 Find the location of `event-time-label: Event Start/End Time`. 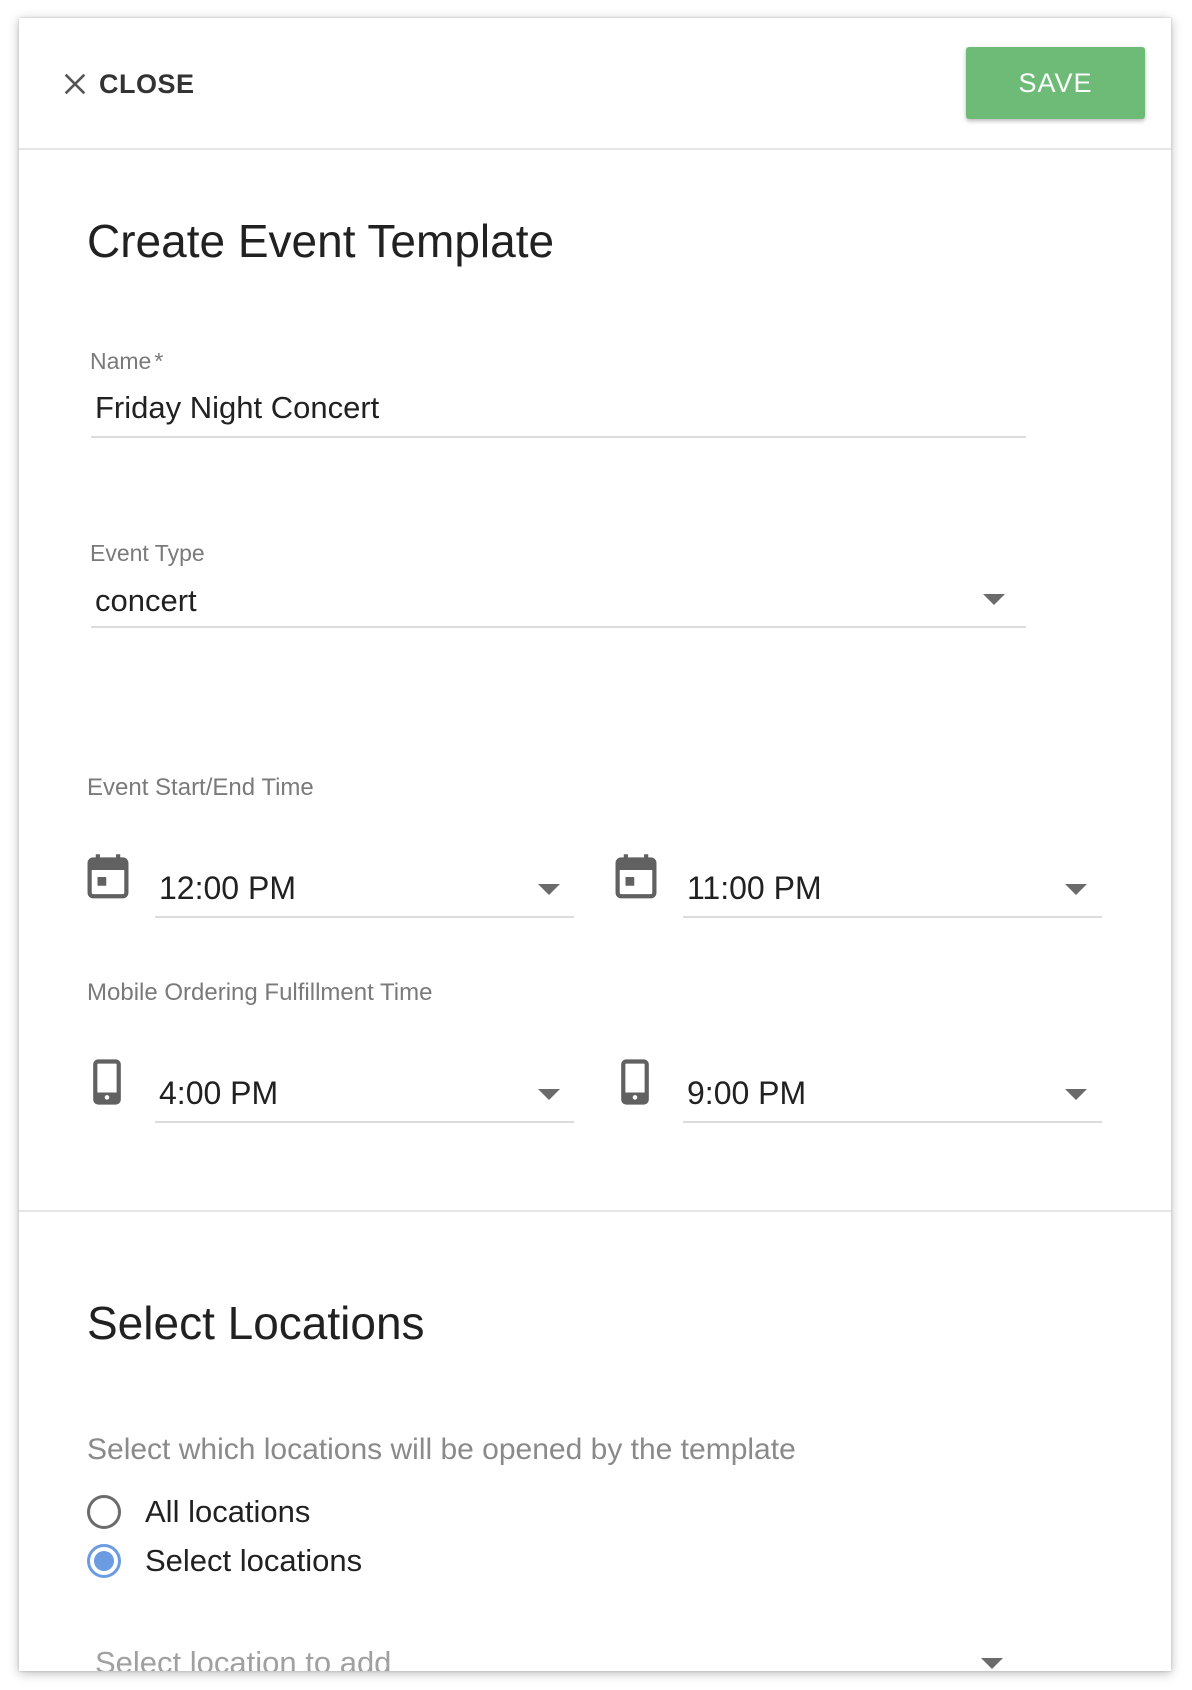

event-time-label: Event Start/End Time is located at coordinates (200, 787).